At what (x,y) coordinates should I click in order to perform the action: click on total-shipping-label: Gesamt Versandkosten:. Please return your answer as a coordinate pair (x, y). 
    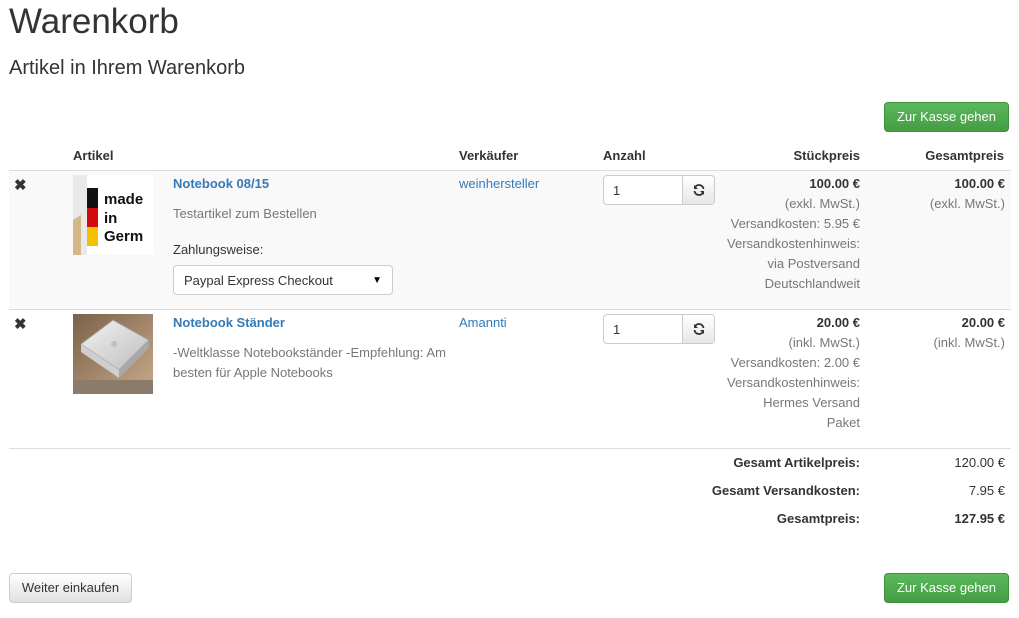
    Looking at the image, I should click on (785, 490).